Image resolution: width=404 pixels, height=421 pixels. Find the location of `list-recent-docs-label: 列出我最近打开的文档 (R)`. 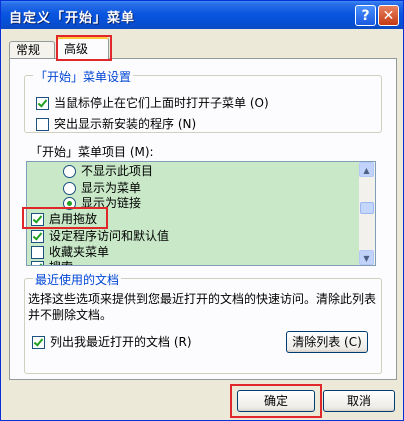

list-recent-docs-label: 列出我最近打开的文档 (R) is located at coordinates (121, 342).